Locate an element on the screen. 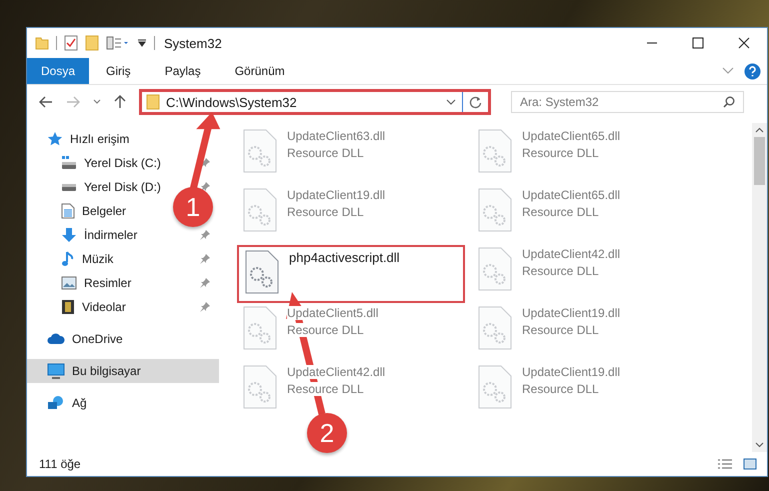  refresh-icon is located at coordinates (475, 102).